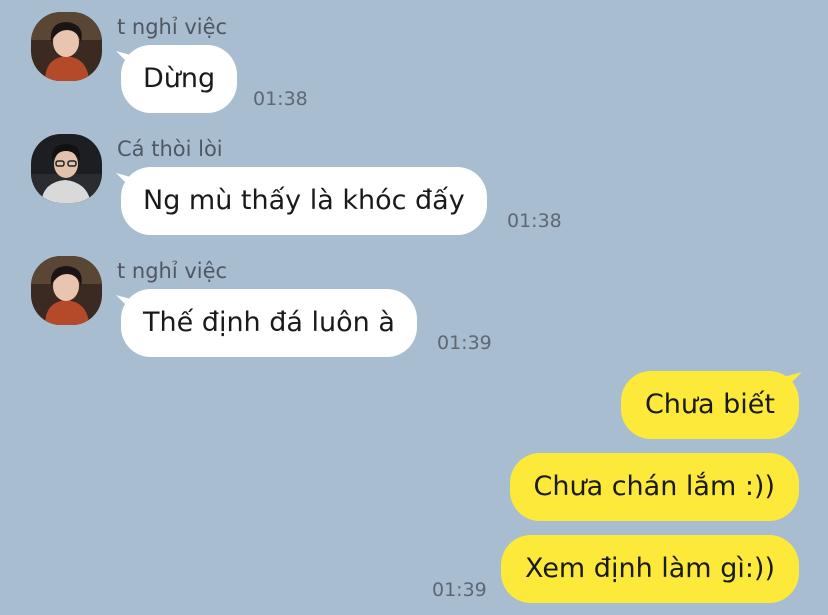 This screenshot has width=828, height=615. What do you see at coordinates (269, 323) in the screenshot?
I see `message-bubble: Thế định đá luôn à` at bounding box center [269, 323].